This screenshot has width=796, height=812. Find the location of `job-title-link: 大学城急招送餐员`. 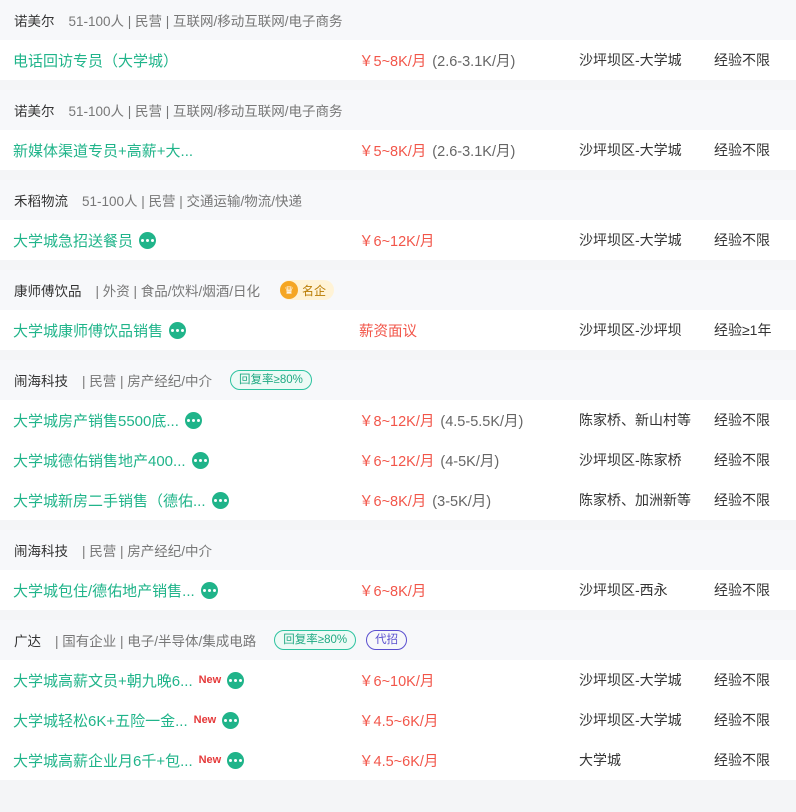

job-title-link: 大学城急招送餐员 is located at coordinates (73, 240).